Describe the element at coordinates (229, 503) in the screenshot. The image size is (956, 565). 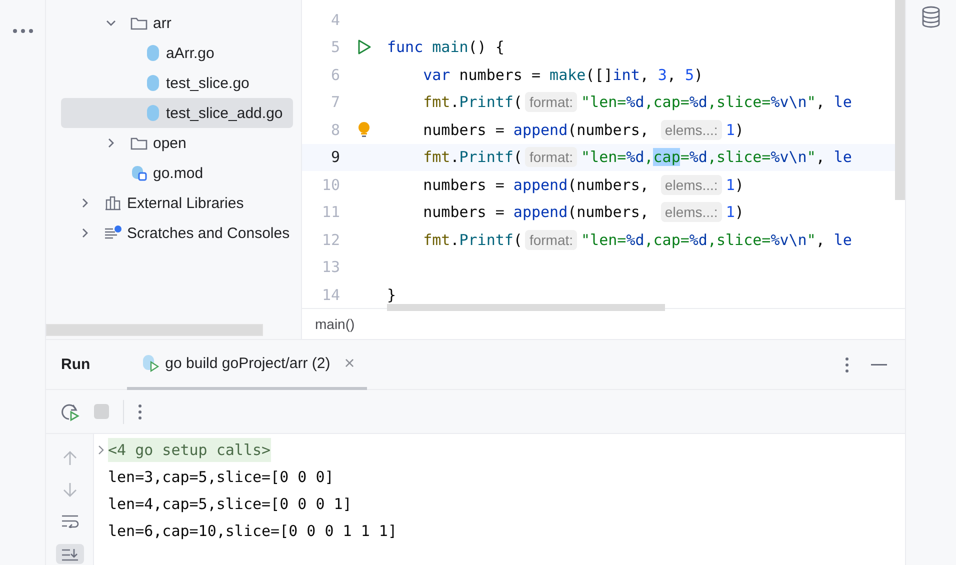
I see `console-output: len=4,cap=5,slice=[0 0 0 1]` at that location.